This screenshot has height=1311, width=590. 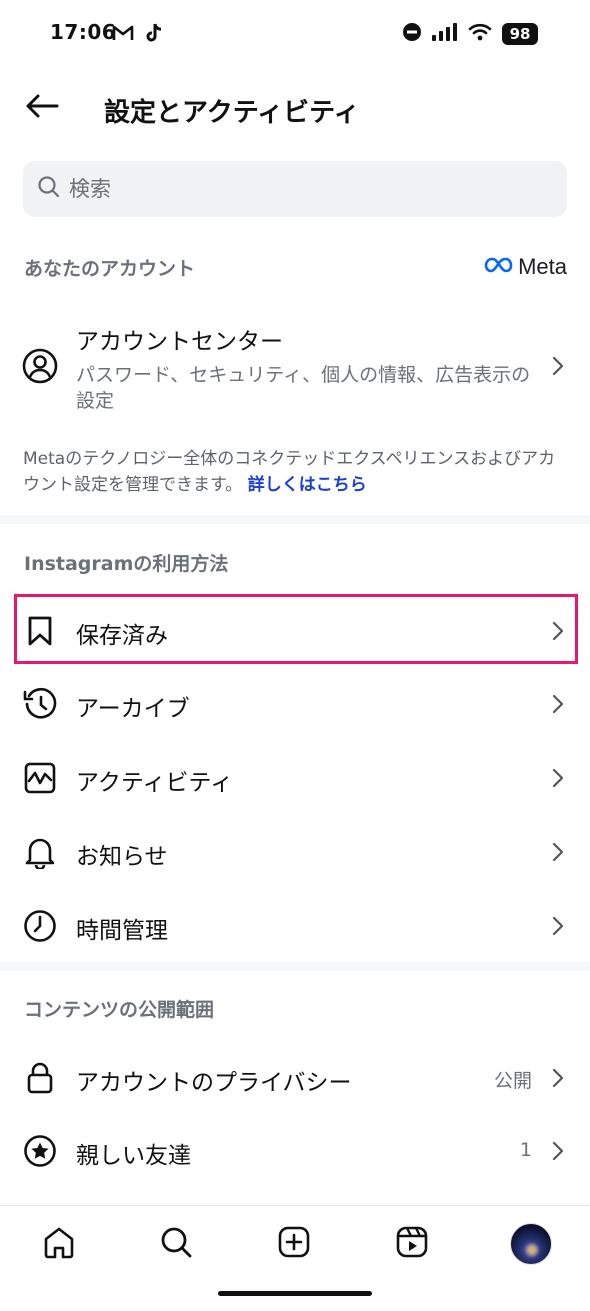 I want to click on privacy-value: 公開, so click(x=512, y=1081).